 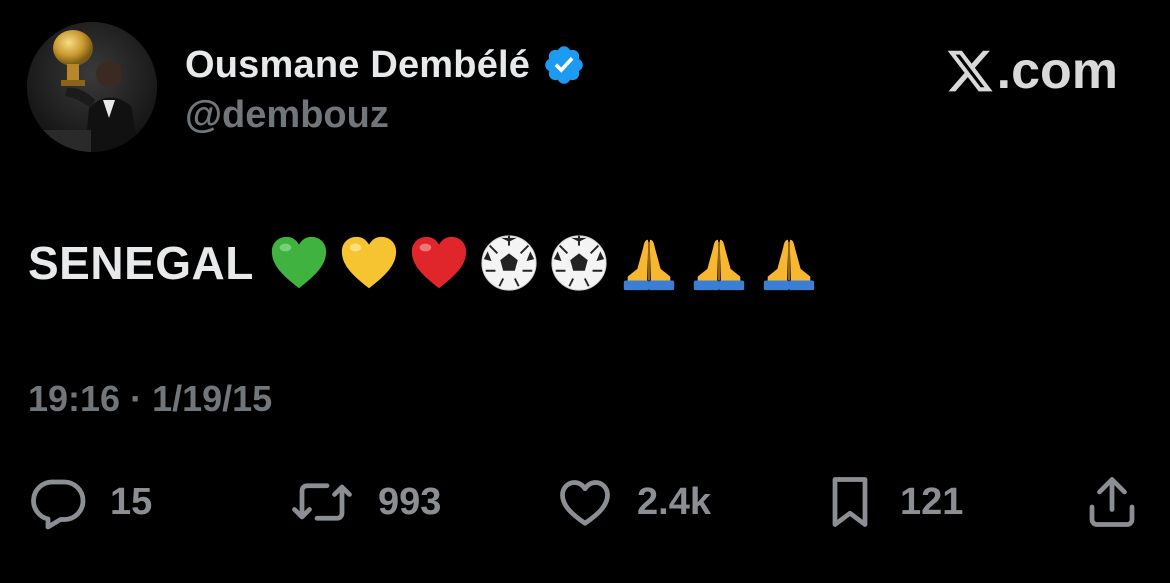 What do you see at coordinates (438, 262) in the screenshot?
I see `red-heart-icon` at bounding box center [438, 262].